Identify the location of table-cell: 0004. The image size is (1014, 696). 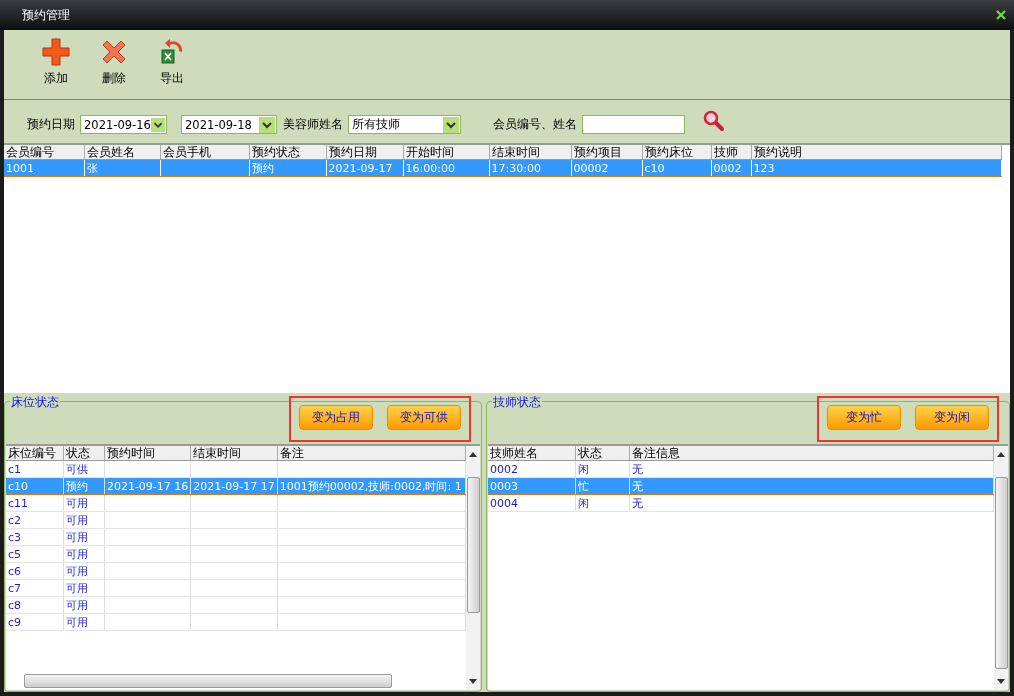
(504, 503).